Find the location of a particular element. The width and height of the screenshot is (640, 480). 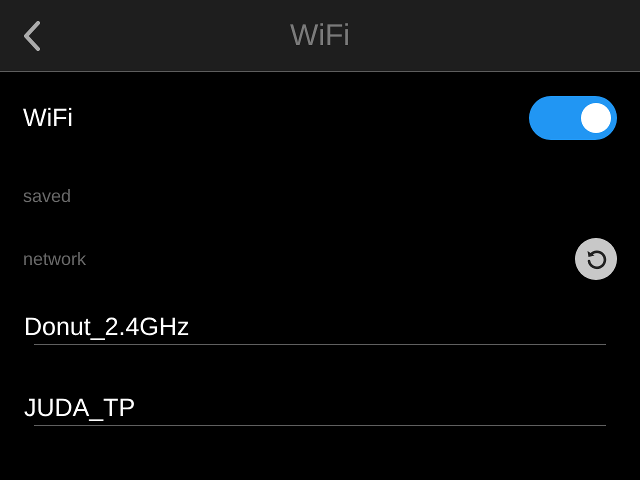

refresh-button is located at coordinates (596, 259).